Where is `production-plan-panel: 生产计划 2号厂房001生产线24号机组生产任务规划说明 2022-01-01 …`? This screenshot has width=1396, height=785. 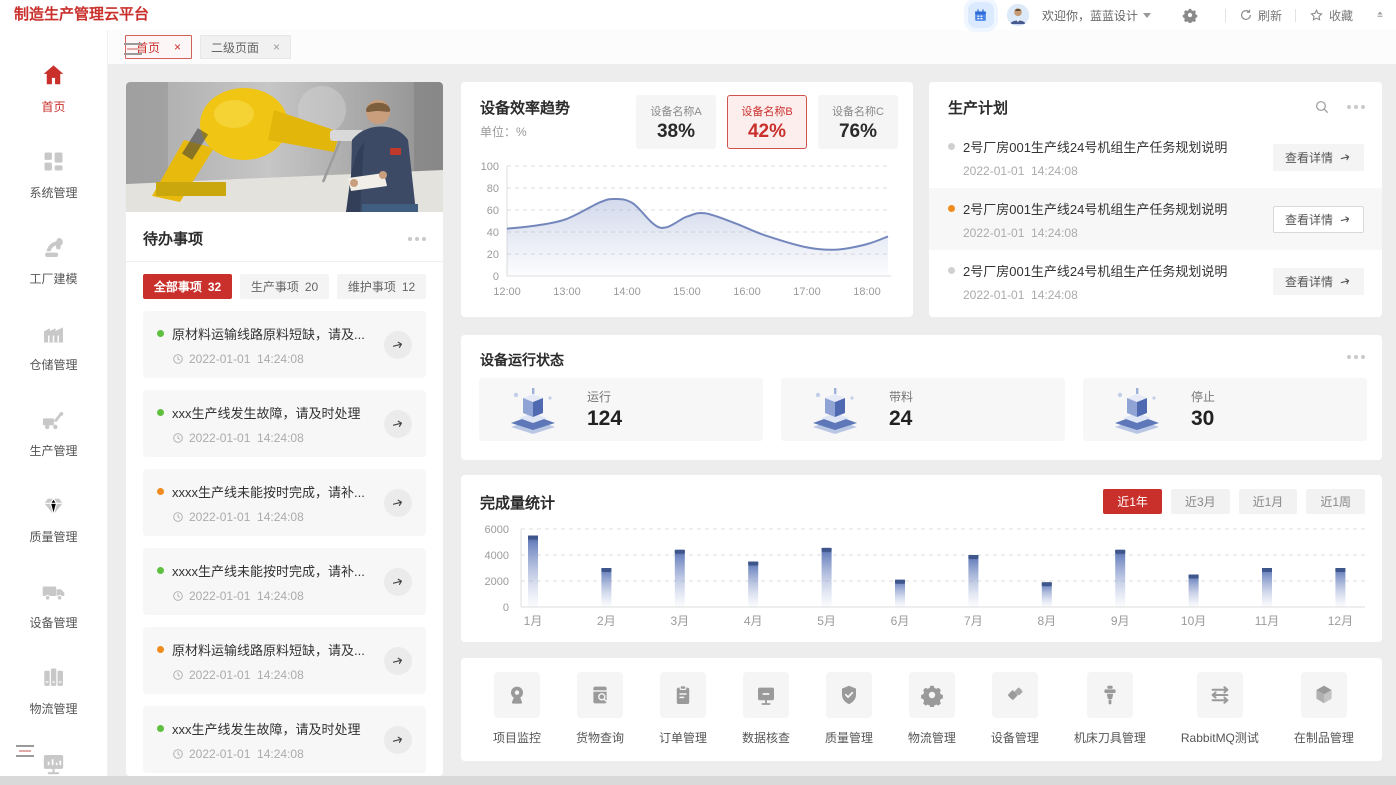
production-plan-panel: 生产计划 2号厂房001生产线24号机组生产任务规划说明 2022-01-01 … is located at coordinates (1155, 199).